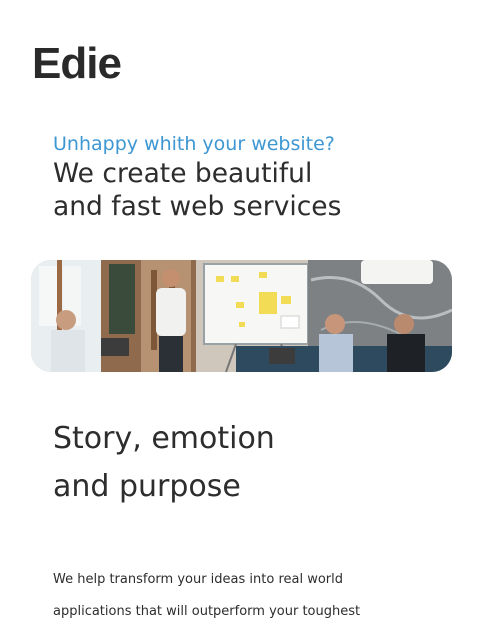 The height and width of the screenshot is (632, 483). I want to click on story-title-line-2: and purpose, so click(147, 486).